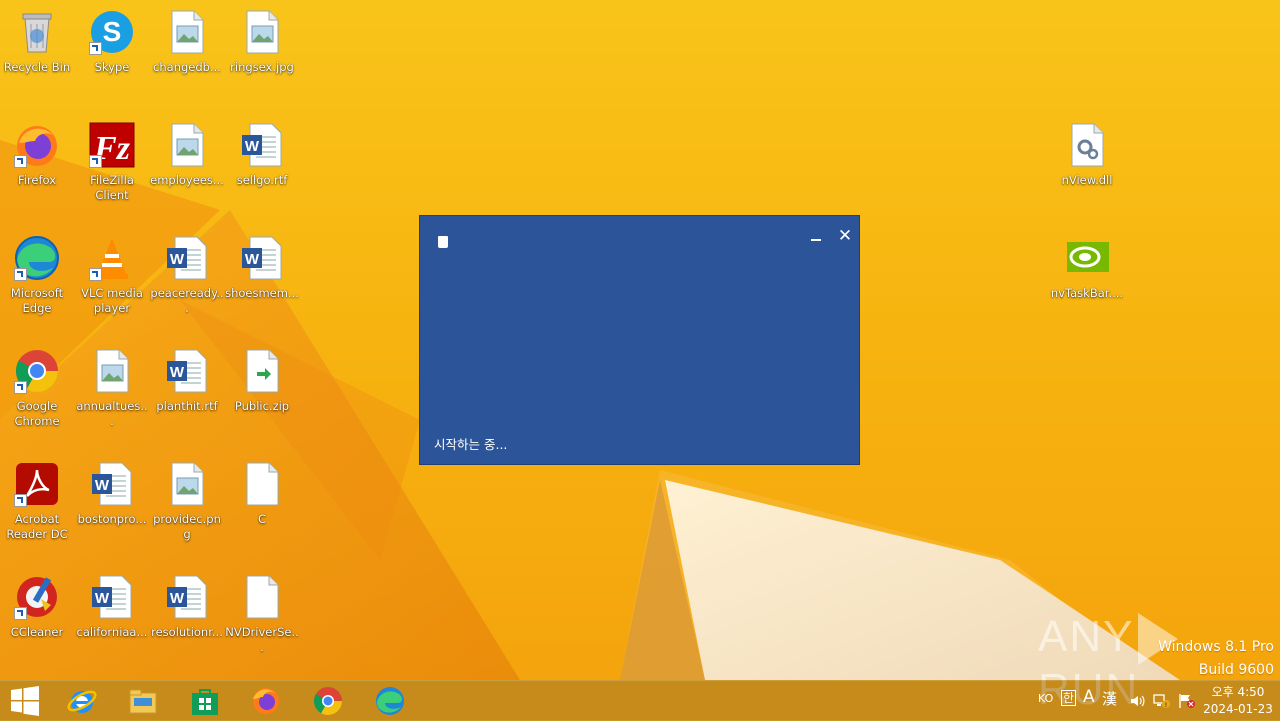  I want to click on desktop-icon-acrobat: Acrobat Reader DC, so click(37, 501).